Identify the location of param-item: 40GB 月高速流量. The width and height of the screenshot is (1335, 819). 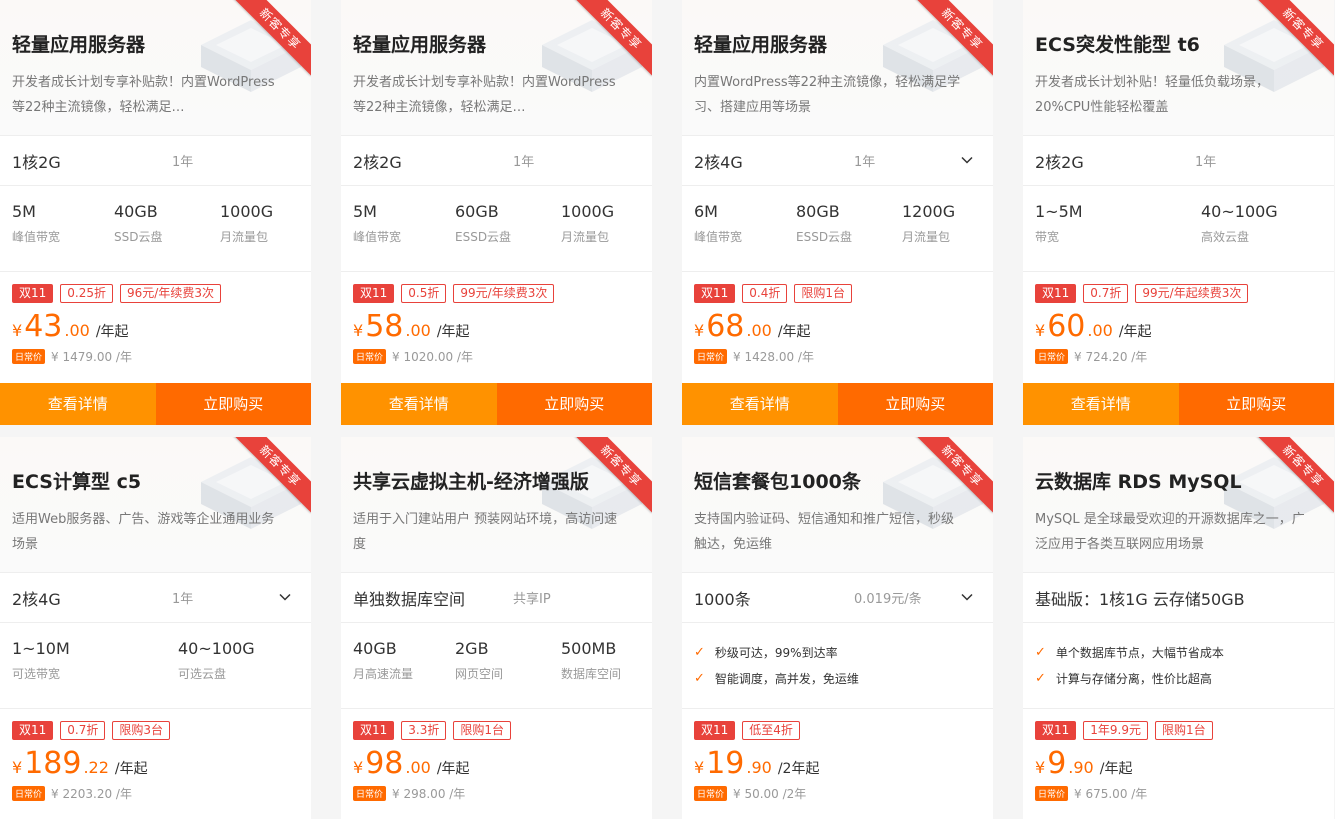
(383, 660).